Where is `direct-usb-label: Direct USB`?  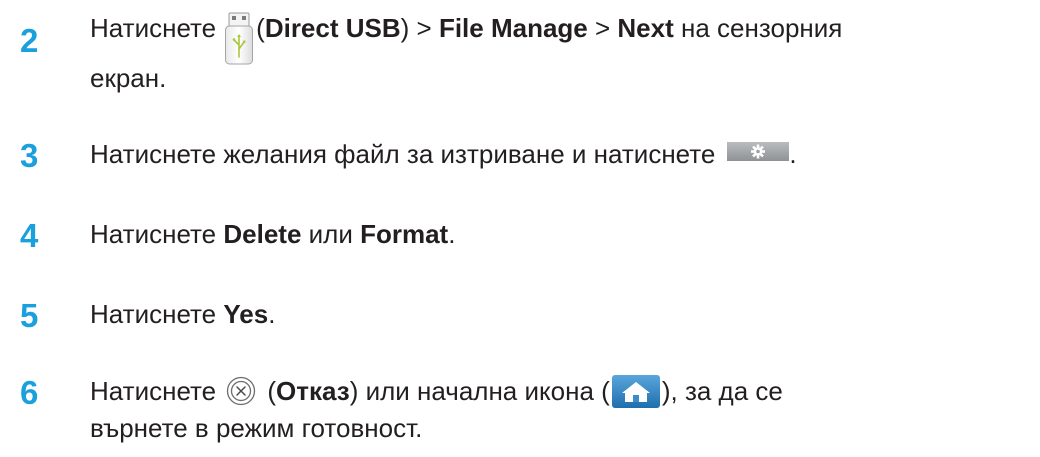 direct-usb-label: Direct USB is located at coordinates (332, 28).